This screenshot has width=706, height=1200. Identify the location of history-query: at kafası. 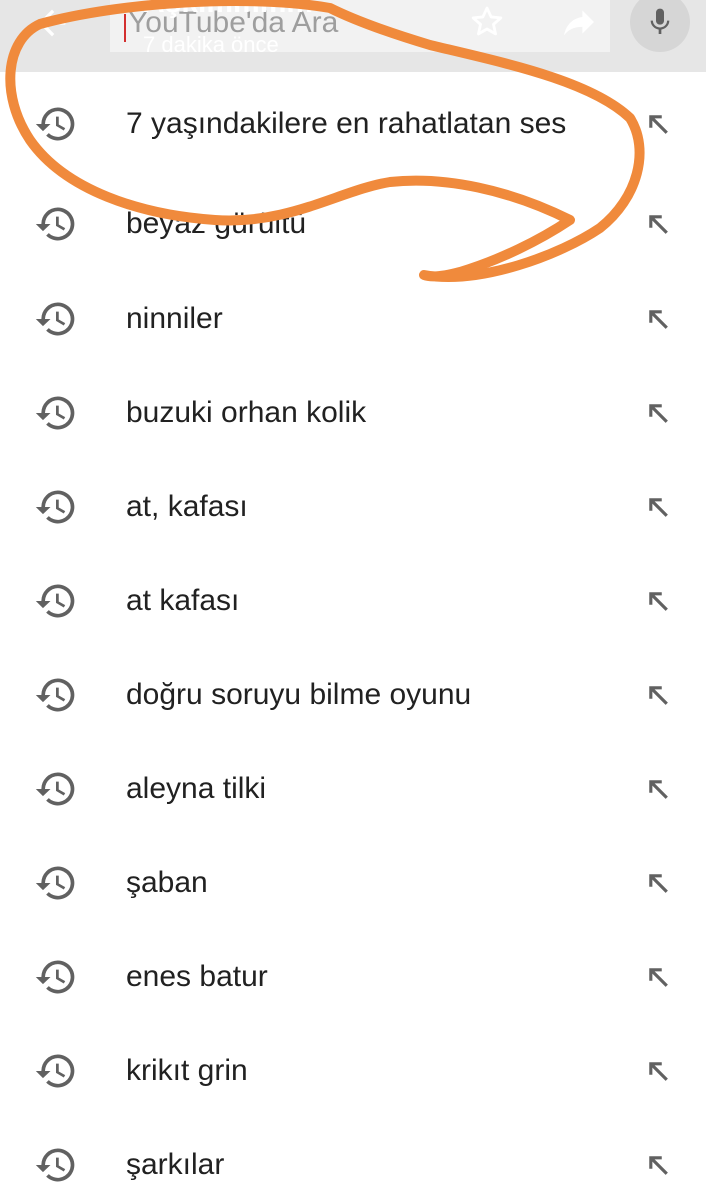
(183, 600).